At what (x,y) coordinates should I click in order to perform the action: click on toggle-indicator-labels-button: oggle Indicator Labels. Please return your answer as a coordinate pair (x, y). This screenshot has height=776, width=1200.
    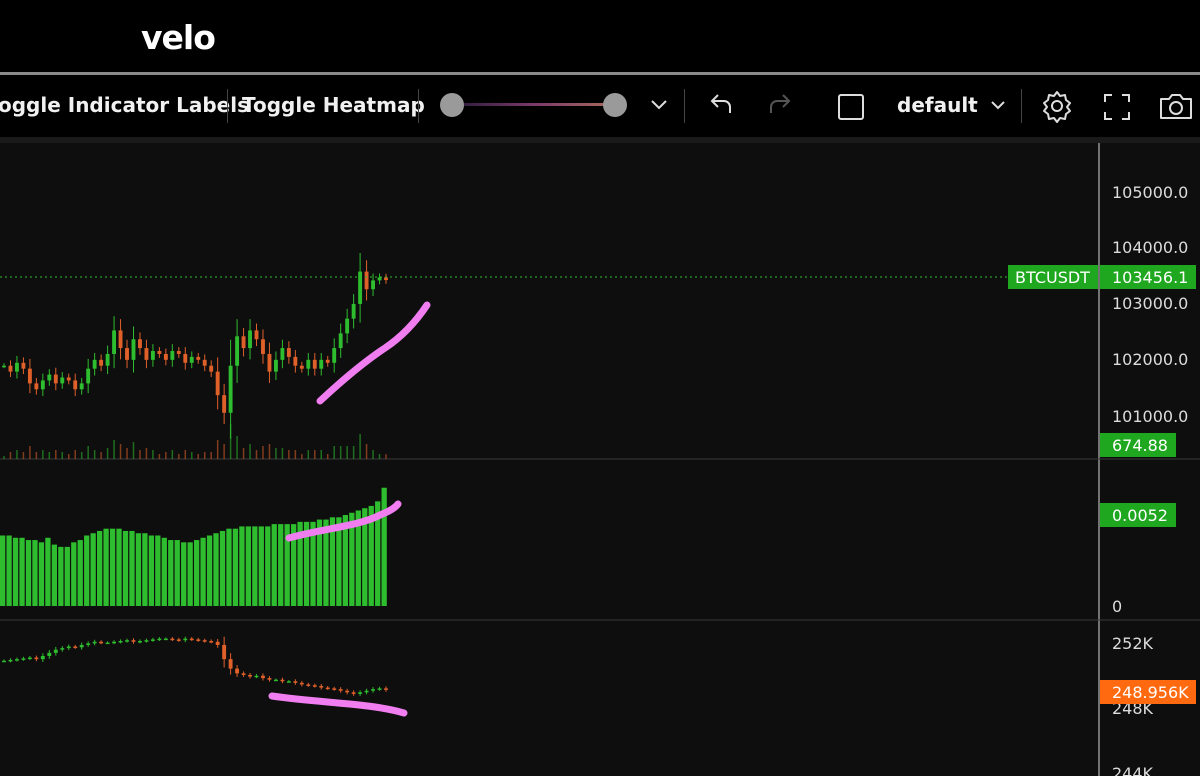
    Looking at the image, I should click on (124, 105).